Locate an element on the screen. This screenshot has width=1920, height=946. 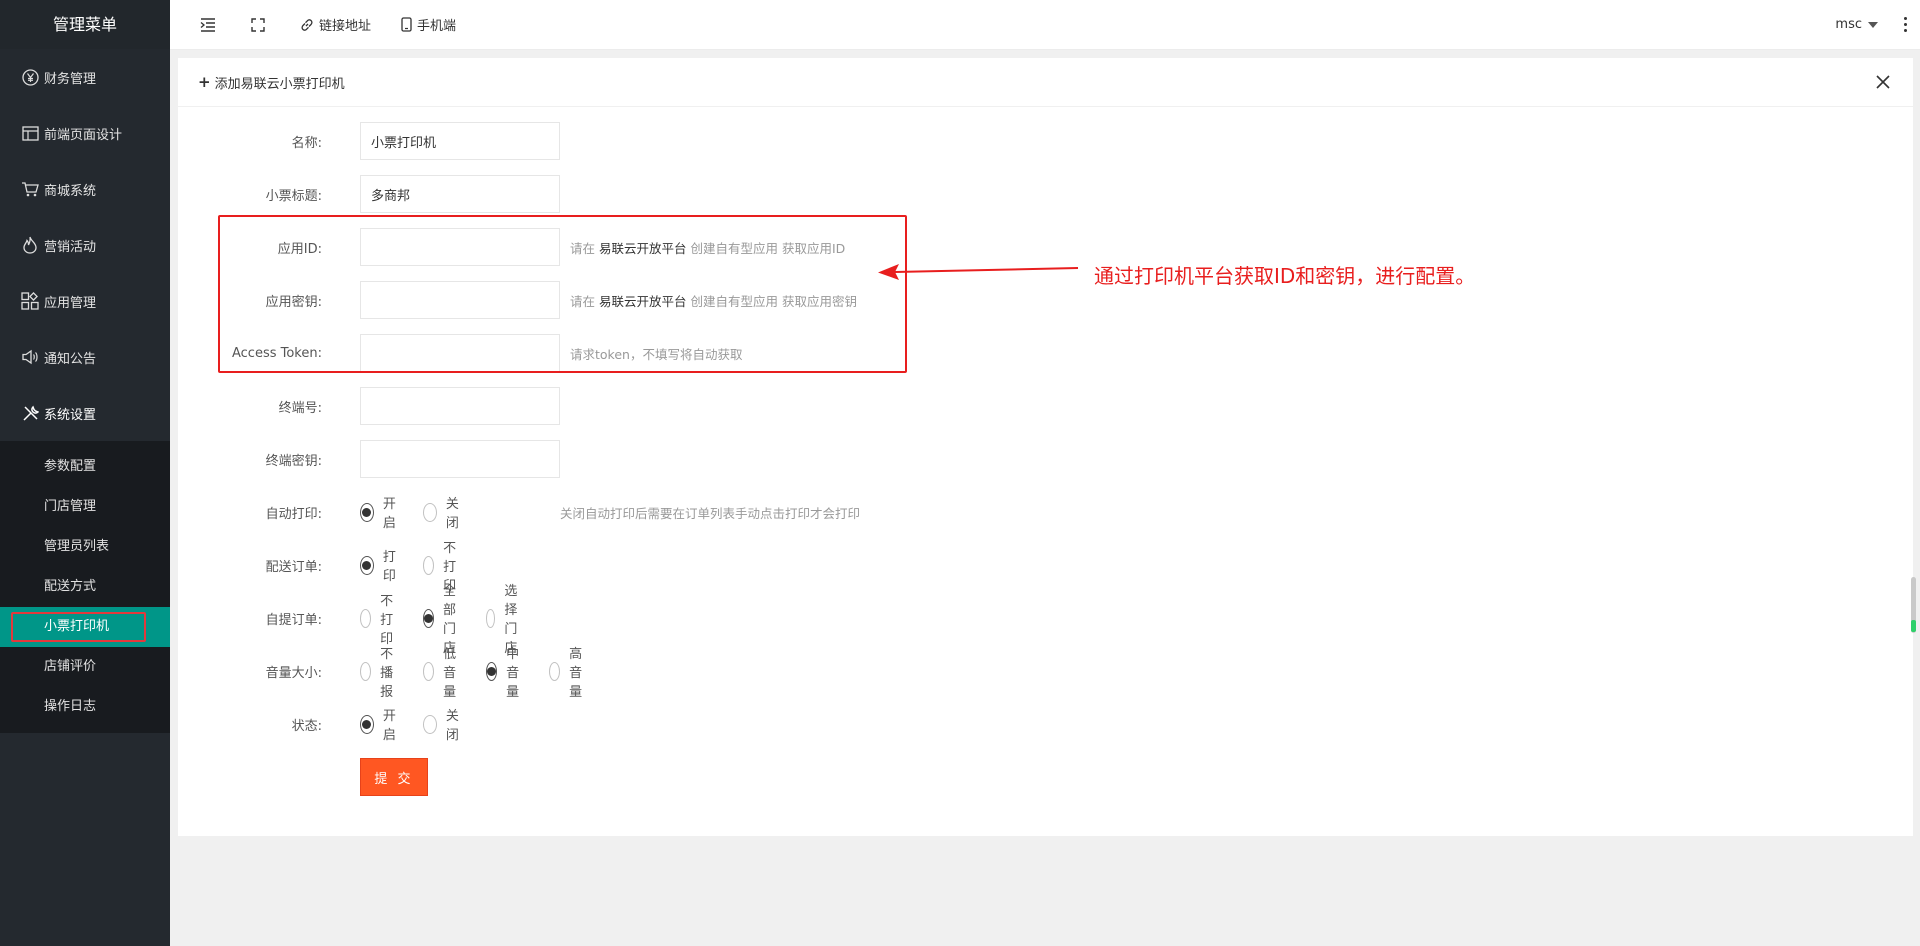
caret-down-icon is located at coordinates (1873, 24).